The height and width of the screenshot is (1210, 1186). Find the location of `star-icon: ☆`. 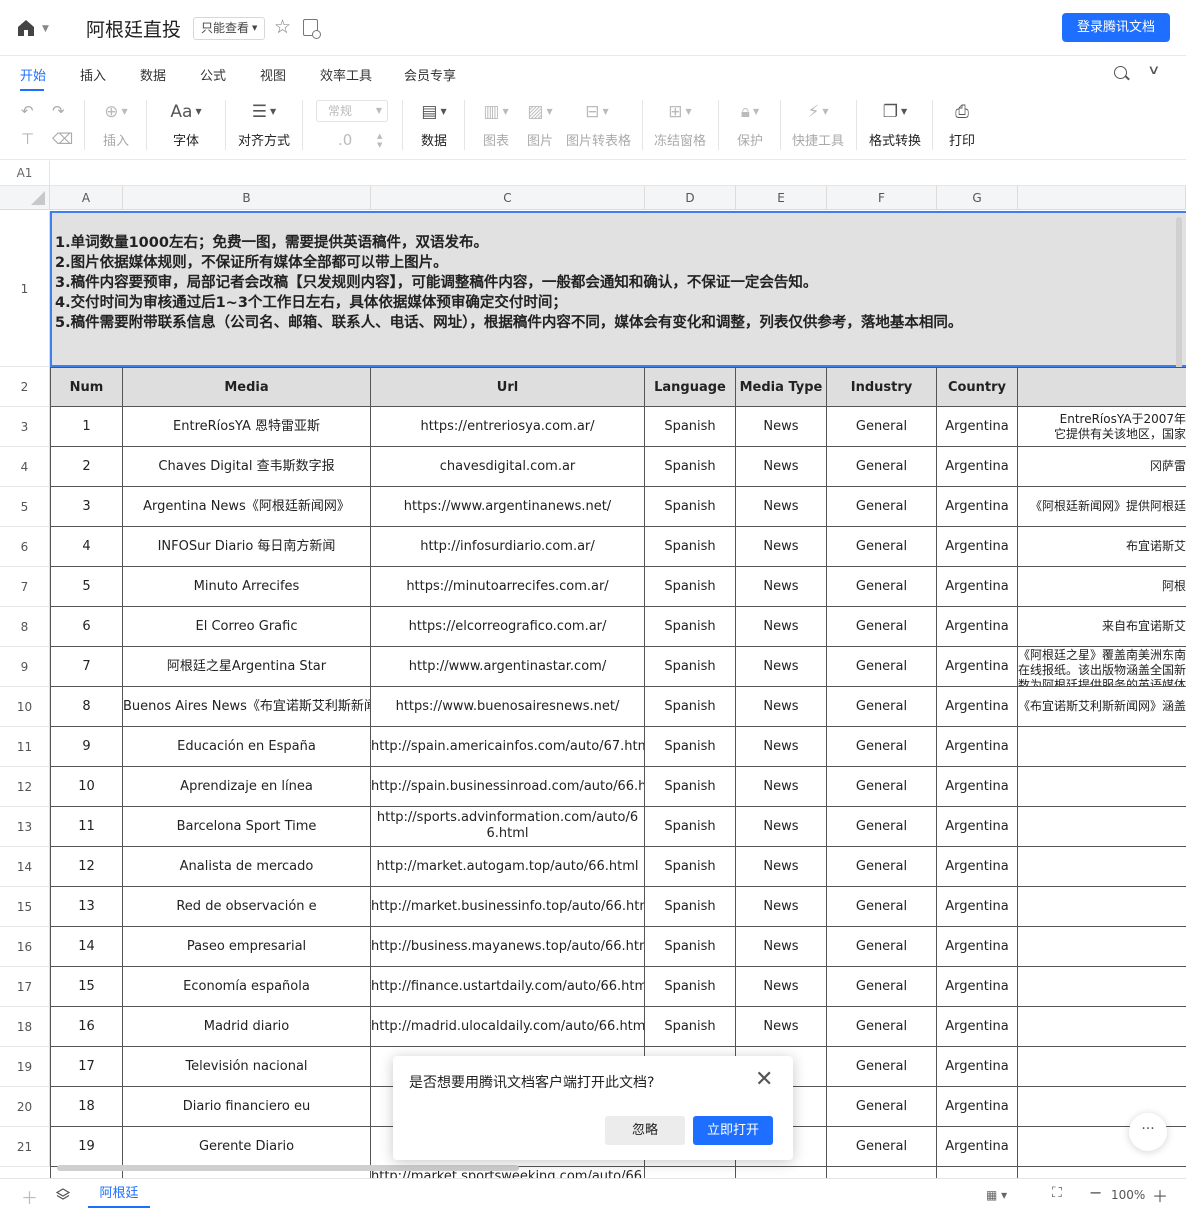

star-icon: ☆ is located at coordinates (282, 27).